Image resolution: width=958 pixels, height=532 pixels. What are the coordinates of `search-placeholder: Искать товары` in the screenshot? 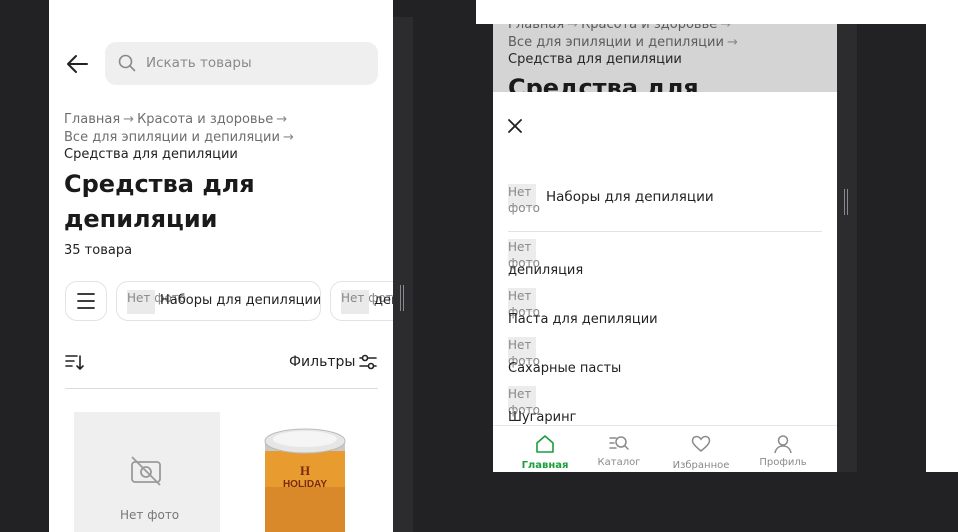 It's located at (199, 63).